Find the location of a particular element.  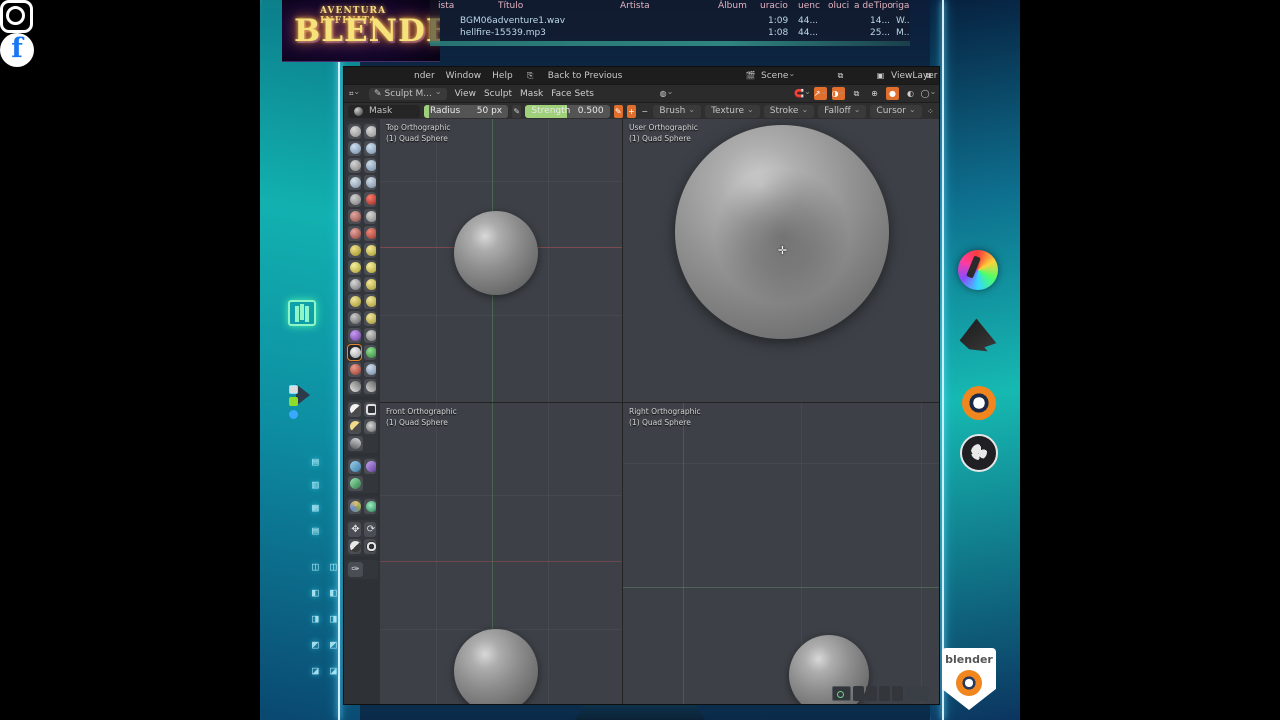

tool-rotate is located at coordinates (369, 301).